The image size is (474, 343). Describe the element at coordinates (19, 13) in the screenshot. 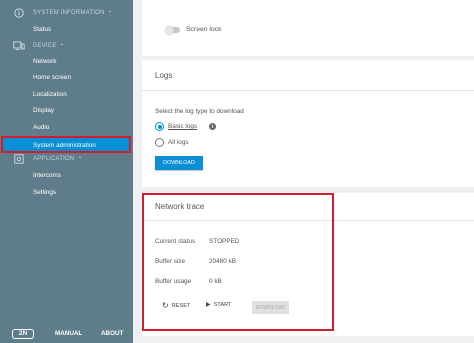

I see `info-icon` at that location.